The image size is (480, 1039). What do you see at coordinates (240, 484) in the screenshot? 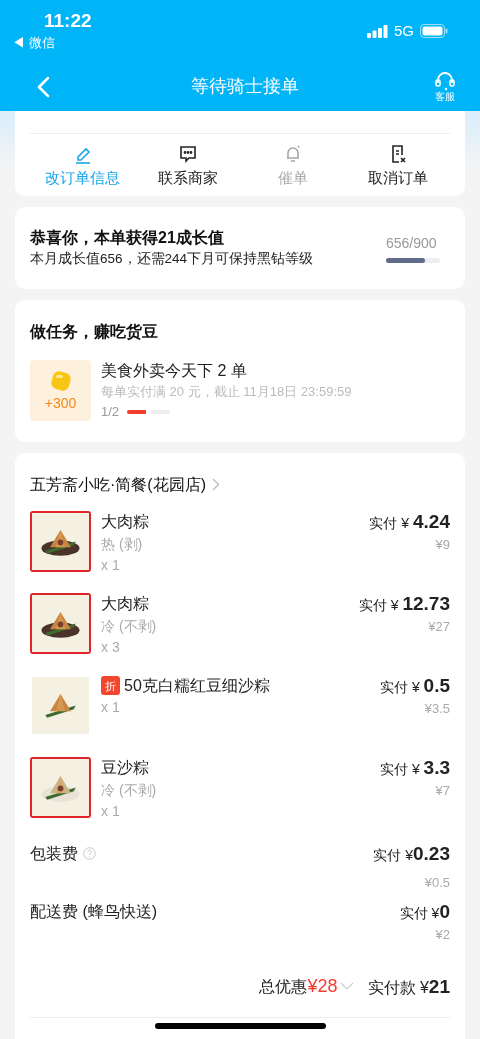
I see `shop-link: 五芳斋小吃·简餐(花园店)` at bounding box center [240, 484].